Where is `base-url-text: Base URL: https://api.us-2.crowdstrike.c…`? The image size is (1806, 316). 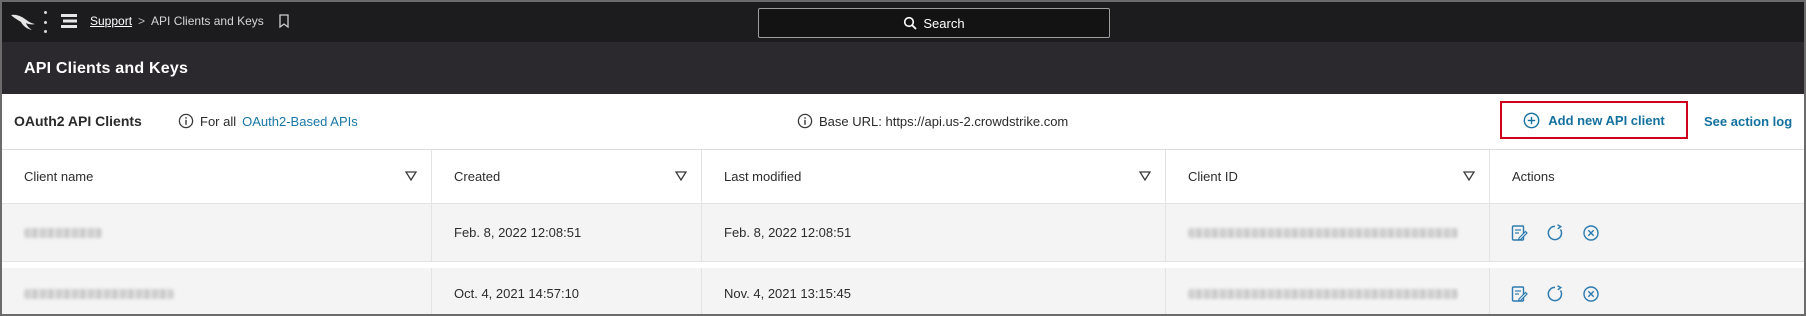 base-url-text: Base URL: https://api.us-2.crowdstrike.c… is located at coordinates (944, 121).